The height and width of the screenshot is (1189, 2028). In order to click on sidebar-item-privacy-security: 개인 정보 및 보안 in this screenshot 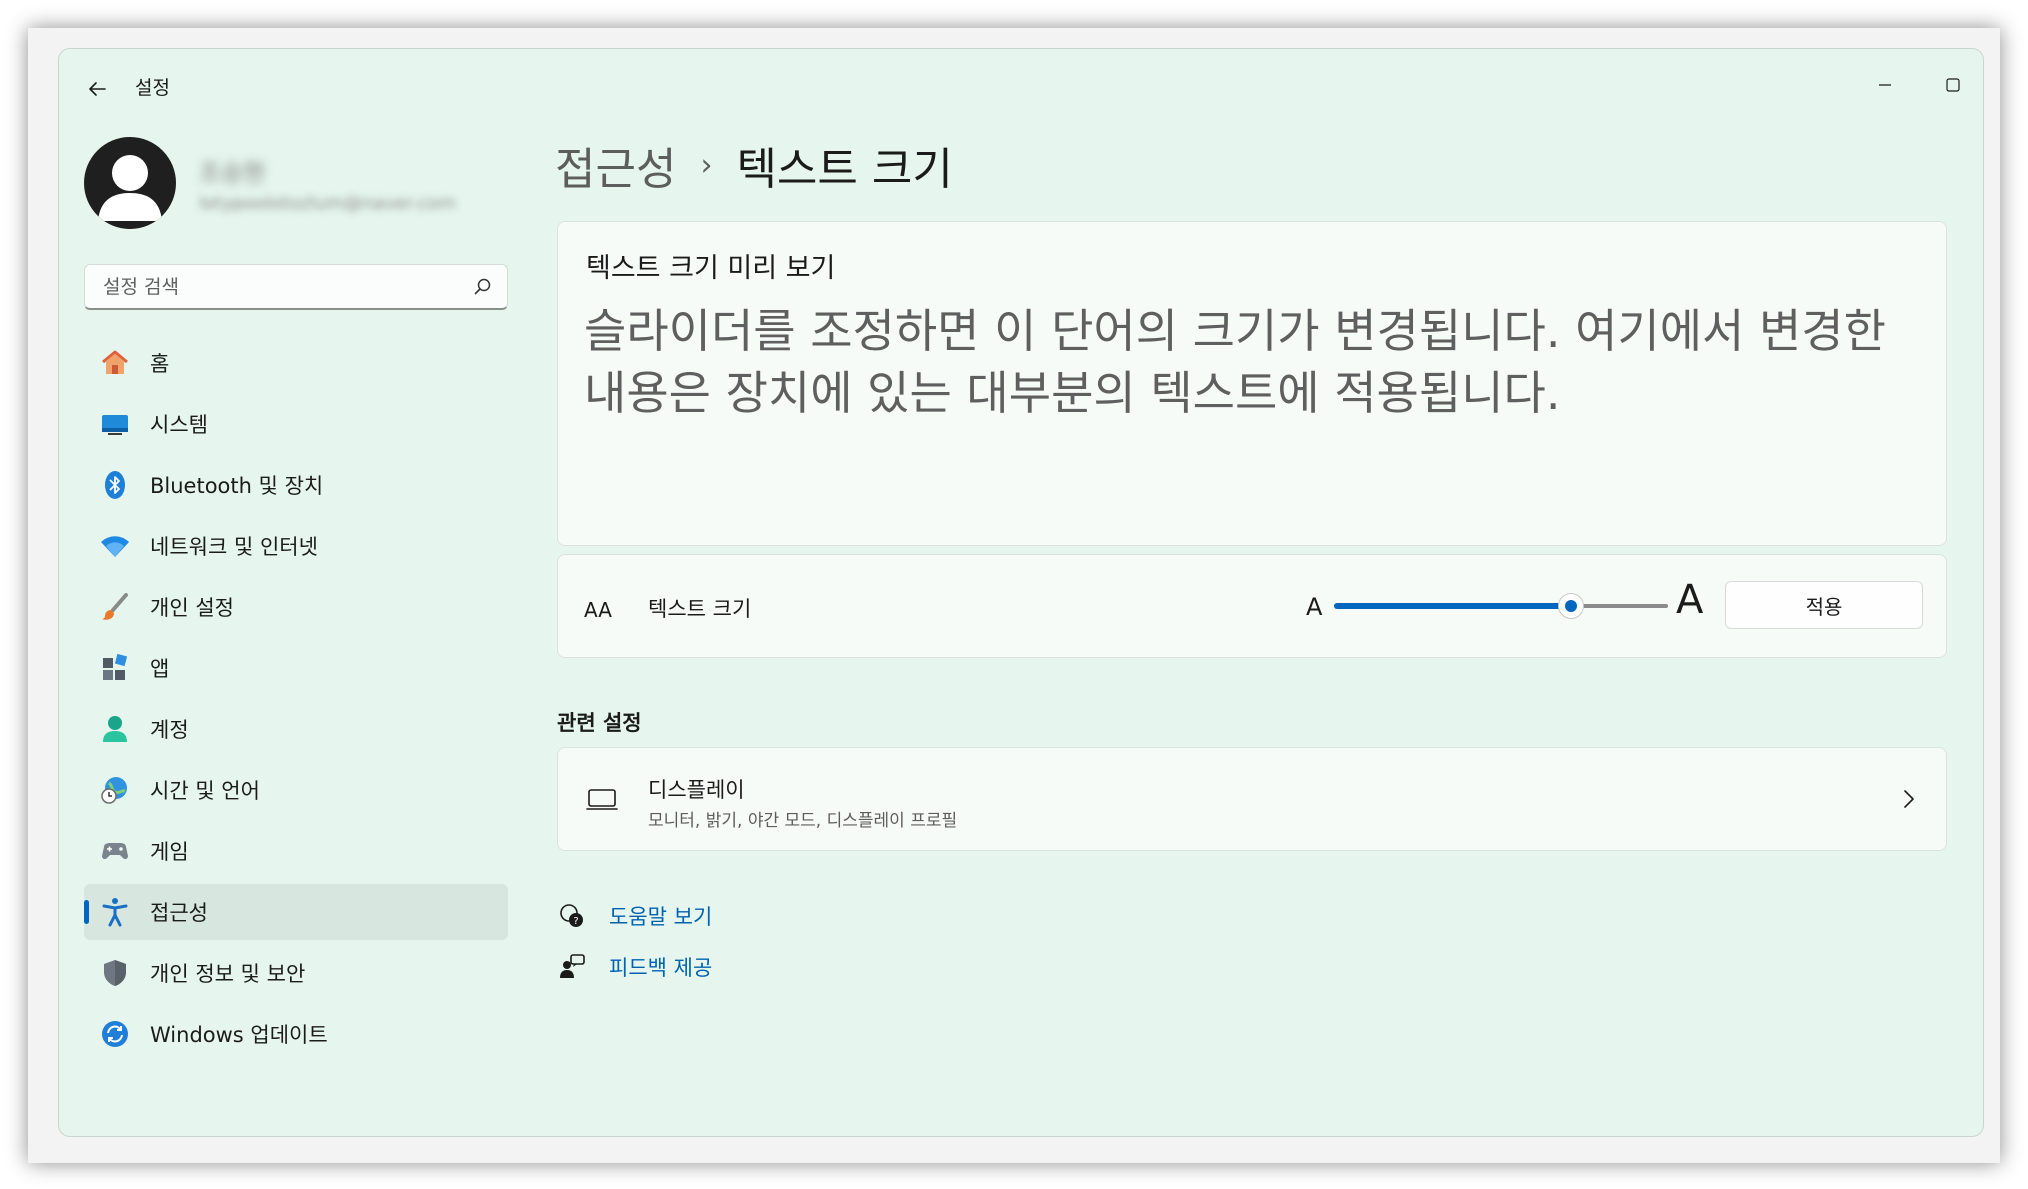, I will do `click(296, 973)`.